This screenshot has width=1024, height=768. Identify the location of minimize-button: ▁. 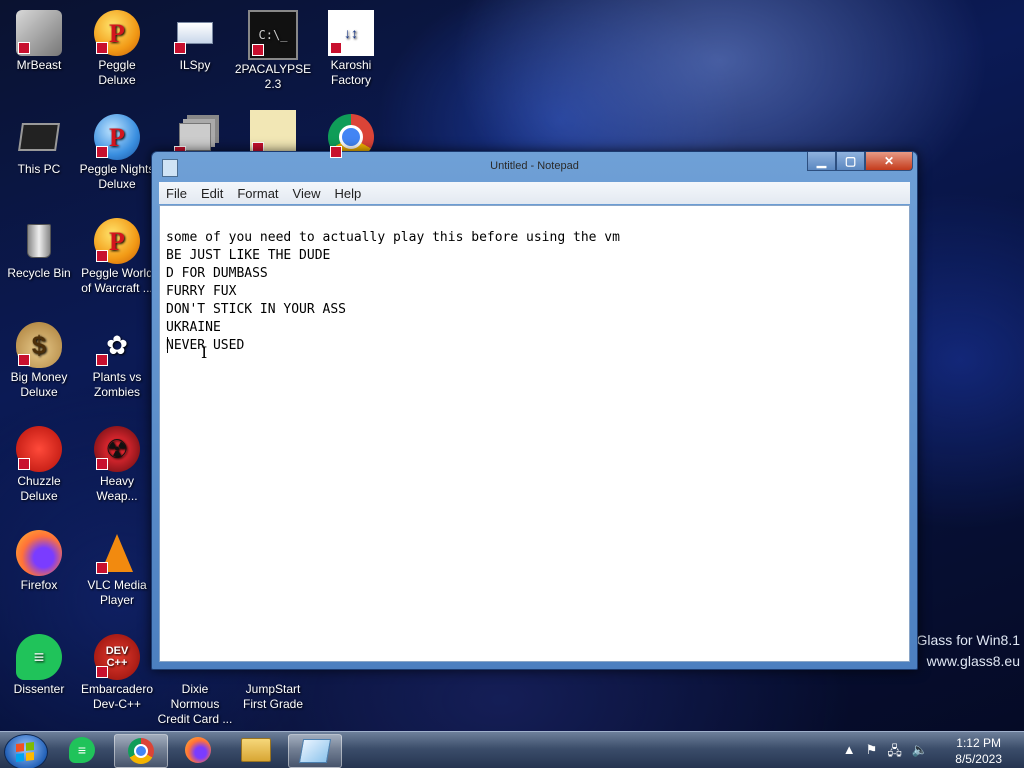
(821, 161).